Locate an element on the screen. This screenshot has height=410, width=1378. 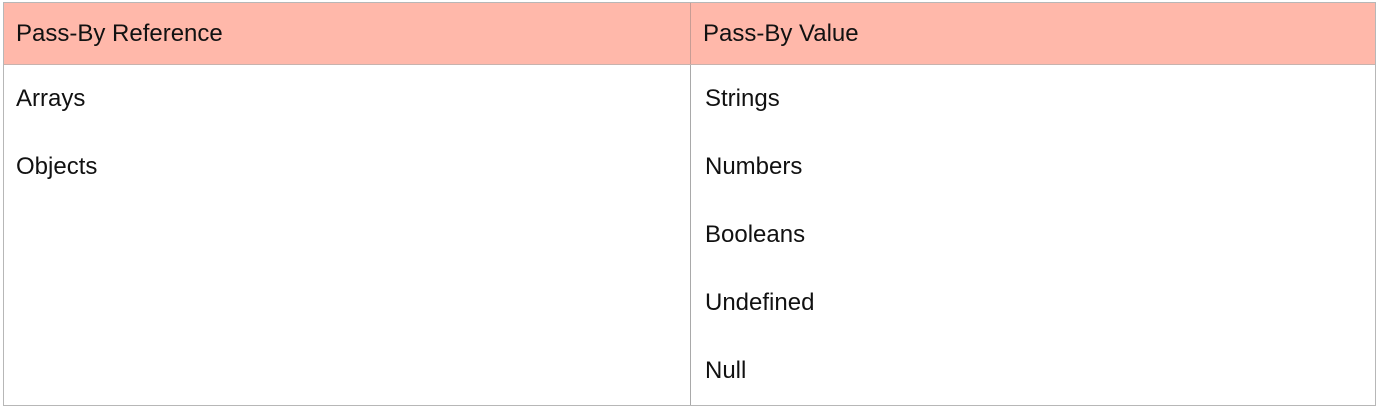
list-item-booleans: Booleans is located at coordinates (755, 234).